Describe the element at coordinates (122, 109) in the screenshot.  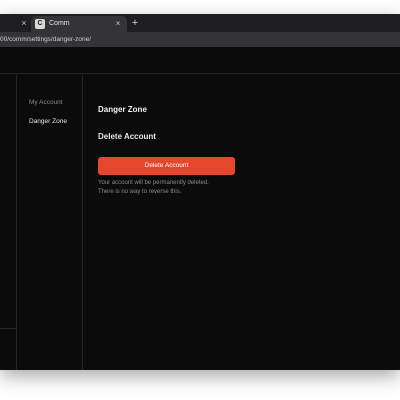
I see `page-title: Danger Zone` at that location.